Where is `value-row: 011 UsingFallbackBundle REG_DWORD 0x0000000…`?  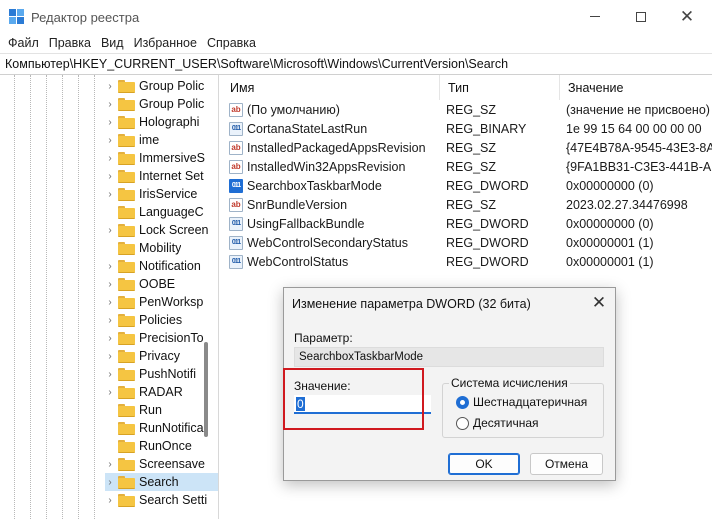
value-row: 011 UsingFallbackBundle REG_DWORD 0x0000000… is located at coordinates (467, 223).